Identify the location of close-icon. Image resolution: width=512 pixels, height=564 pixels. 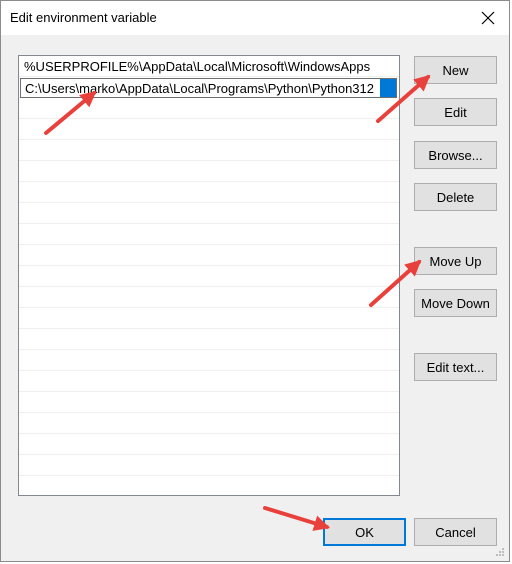
(488, 18).